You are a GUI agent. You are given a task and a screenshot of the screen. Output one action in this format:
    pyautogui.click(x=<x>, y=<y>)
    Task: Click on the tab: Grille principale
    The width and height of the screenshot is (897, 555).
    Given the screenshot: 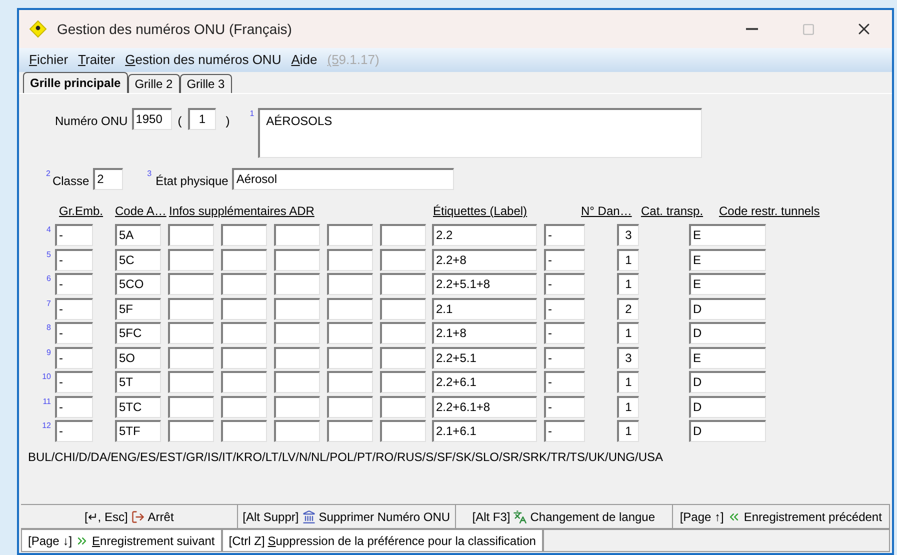 What is the action you would take?
    pyautogui.click(x=75, y=82)
    